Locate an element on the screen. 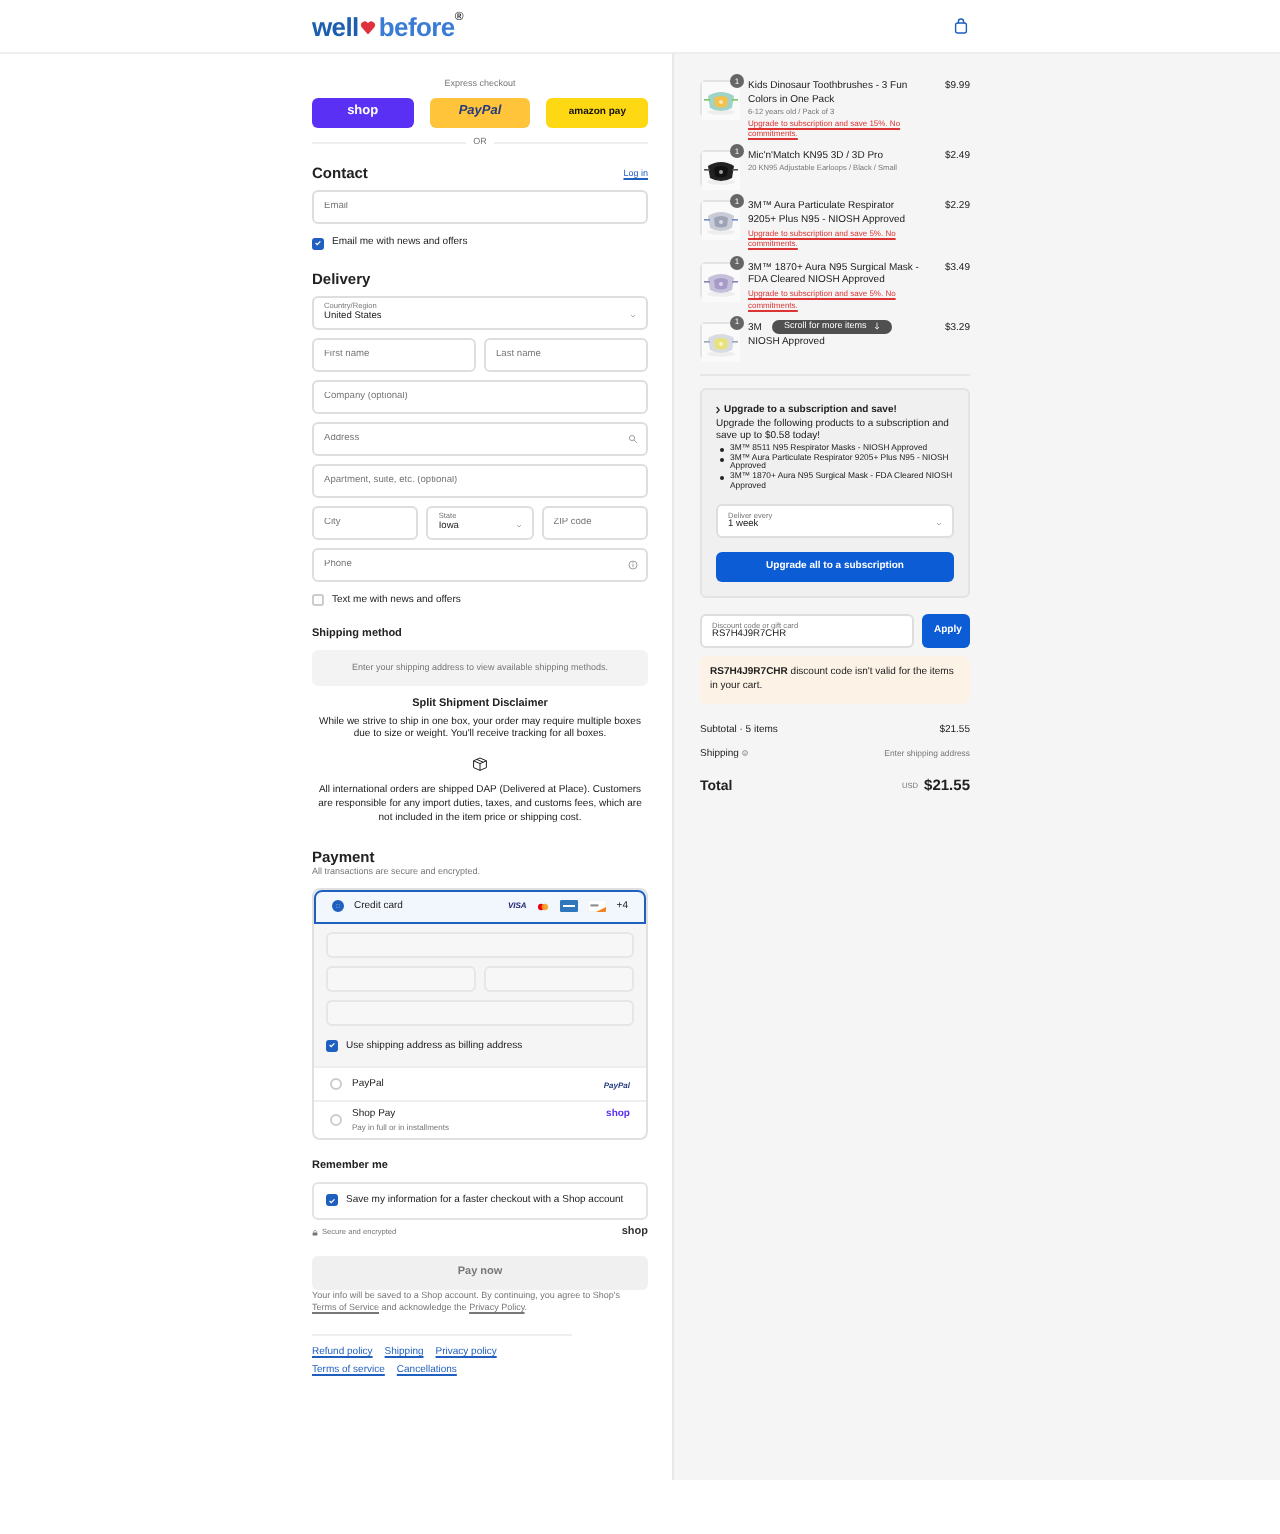 The height and width of the screenshot is (1534, 1280). arrow-down-icon is located at coordinates (877, 326).